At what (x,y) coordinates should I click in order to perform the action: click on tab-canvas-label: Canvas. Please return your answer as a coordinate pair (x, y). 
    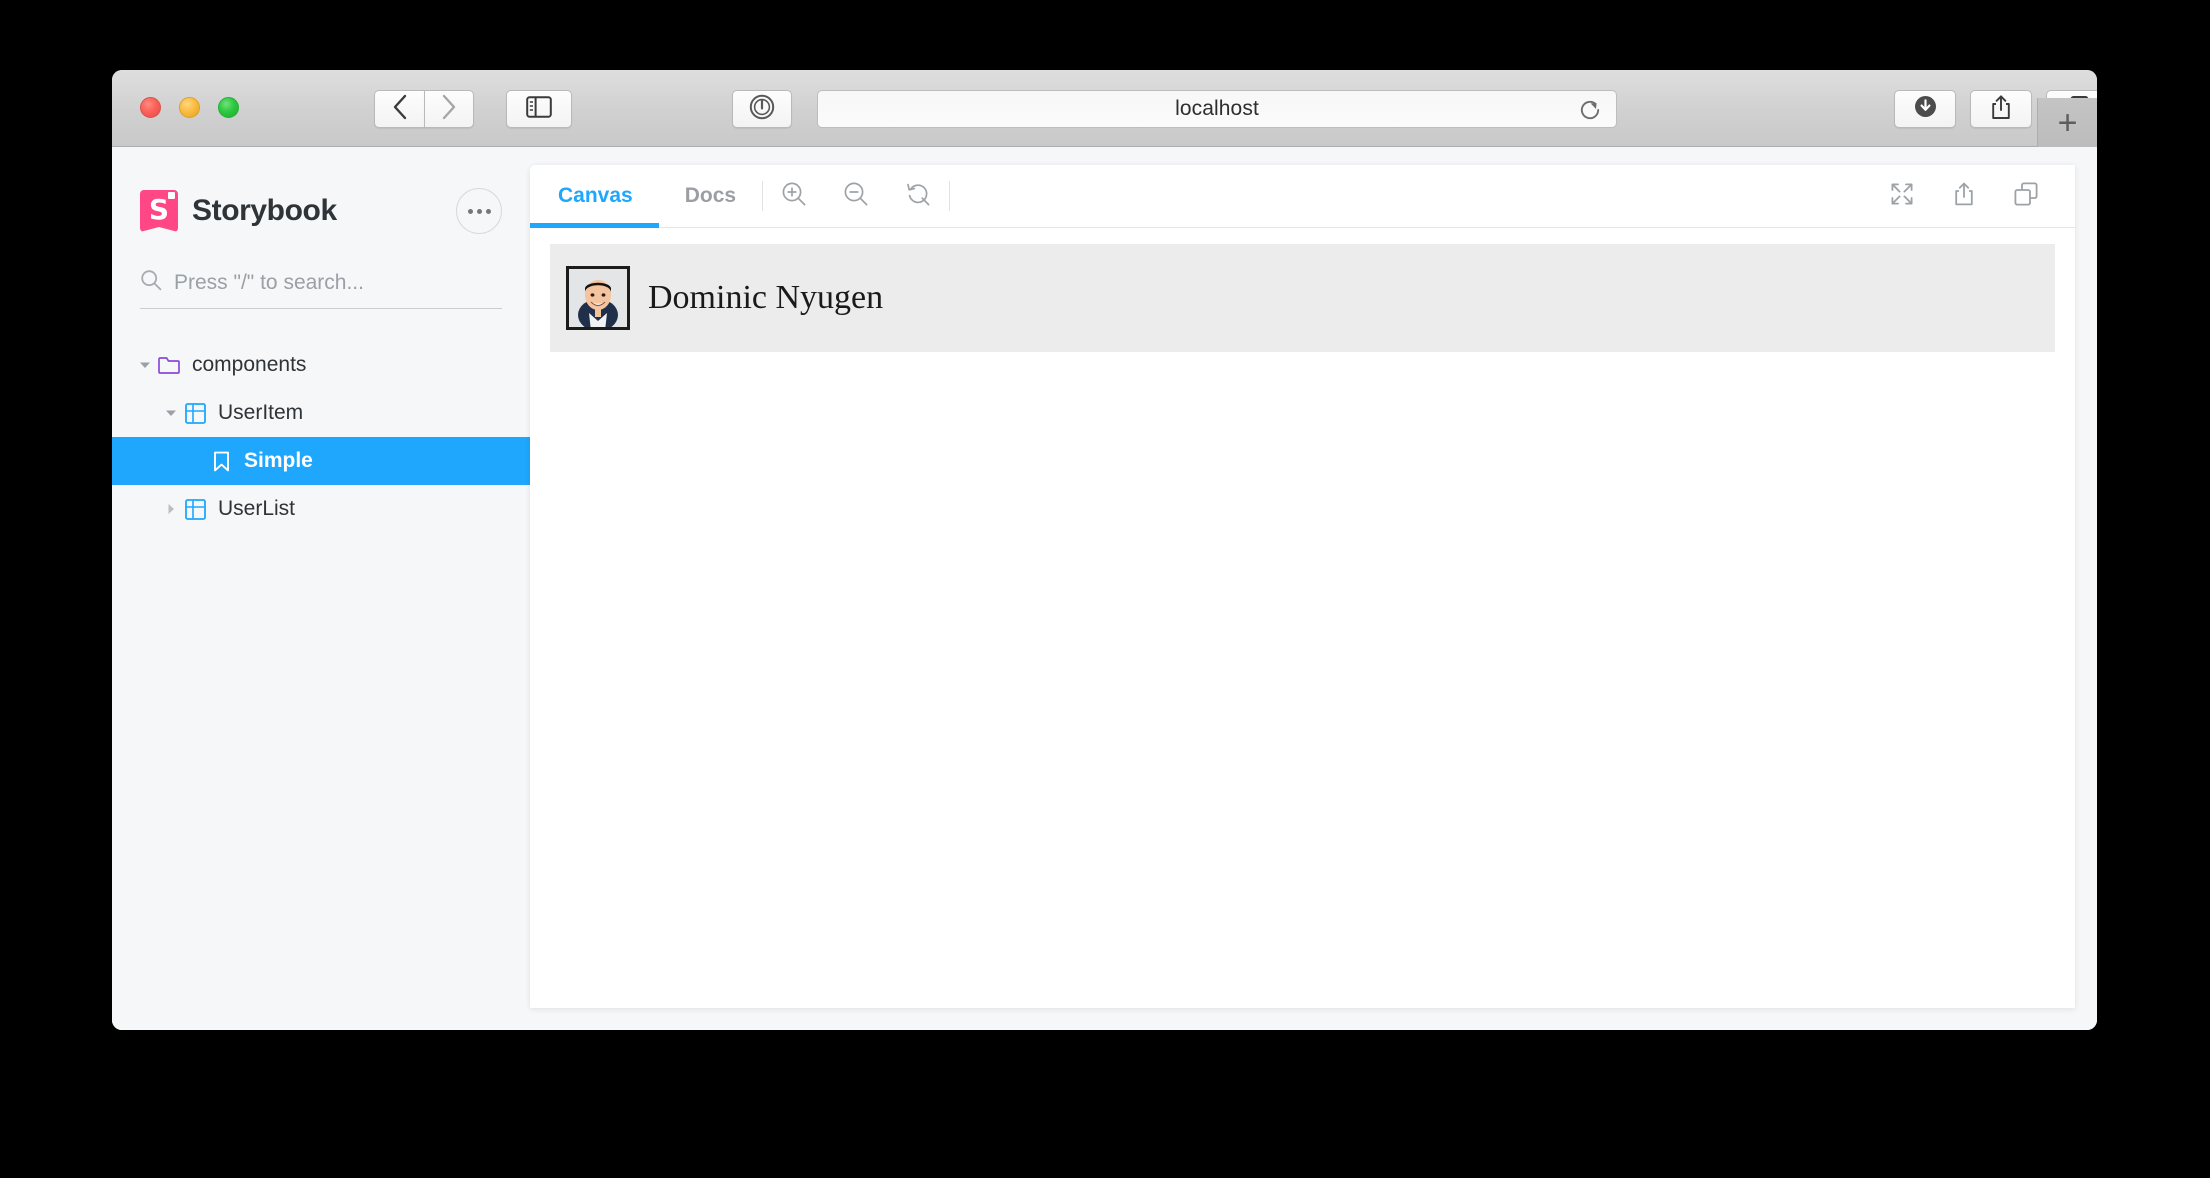
    Looking at the image, I should click on (595, 195).